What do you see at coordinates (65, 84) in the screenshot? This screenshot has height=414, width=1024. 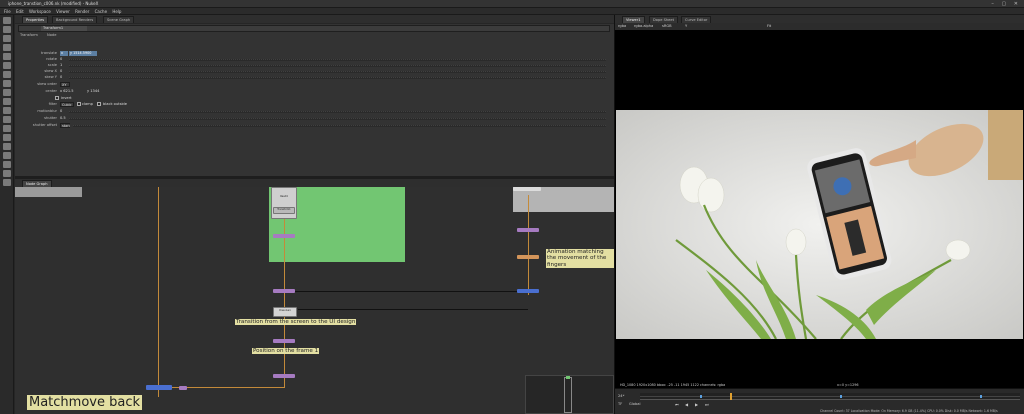 I see `skew-order-dropdown: XY` at bounding box center [65, 84].